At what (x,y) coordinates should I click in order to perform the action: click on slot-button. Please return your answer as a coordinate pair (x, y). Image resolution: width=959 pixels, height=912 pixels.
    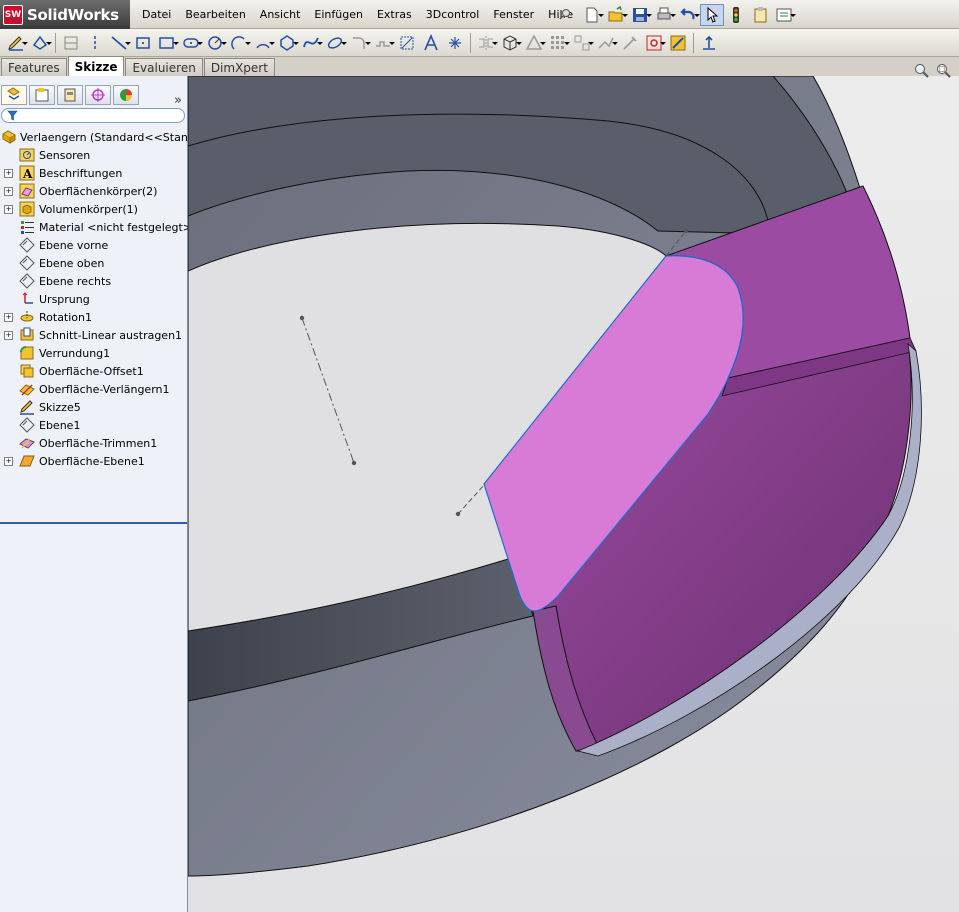
    Looking at the image, I should click on (191, 43).